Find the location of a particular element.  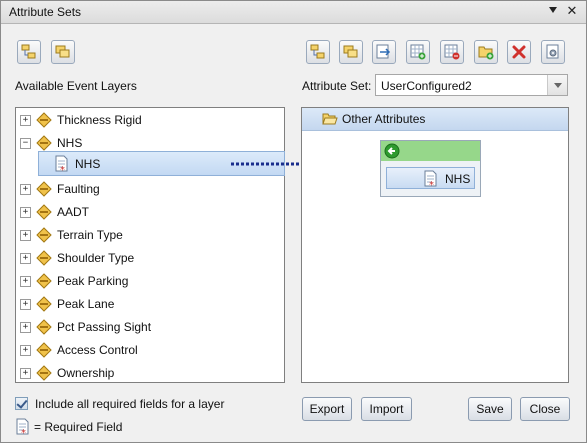

sort-set-icon is located at coordinates (317, 51).